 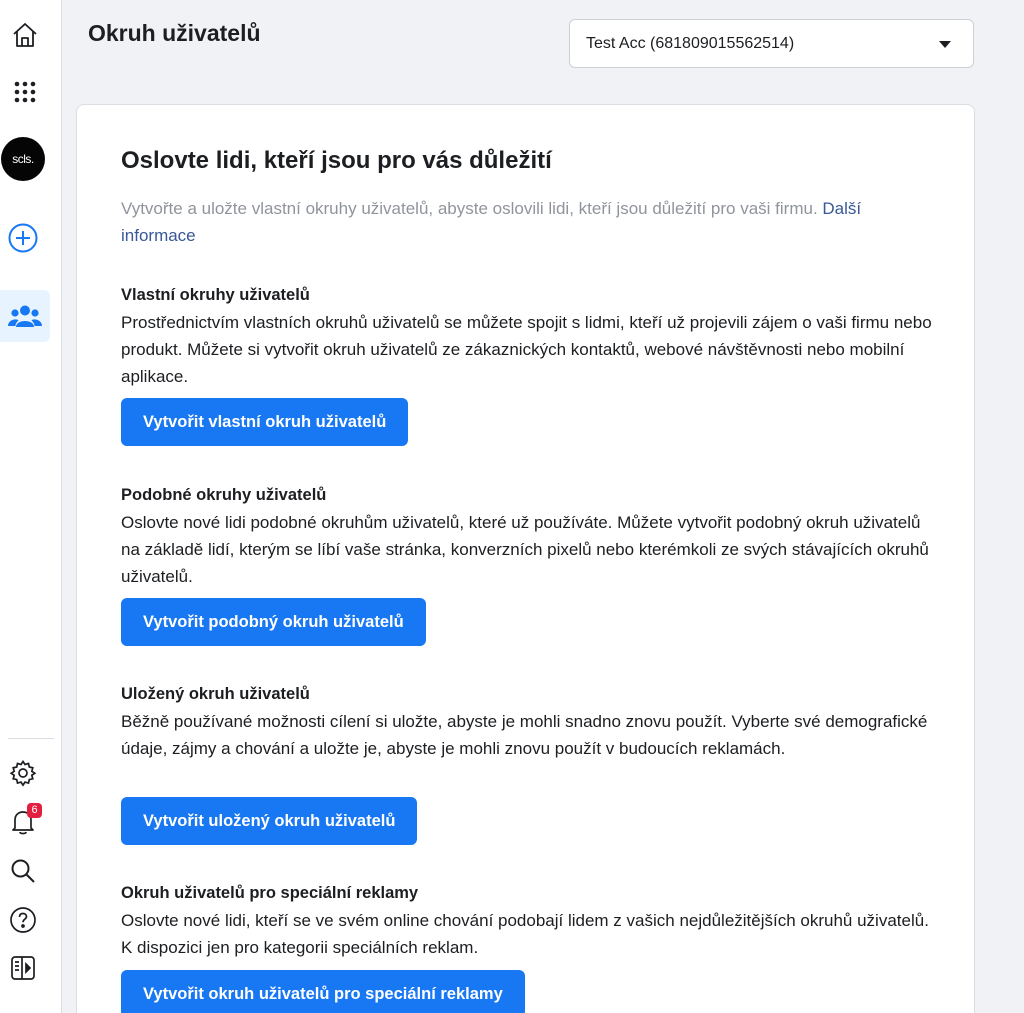 What do you see at coordinates (25, 35) in the screenshot?
I see `home-icon` at bounding box center [25, 35].